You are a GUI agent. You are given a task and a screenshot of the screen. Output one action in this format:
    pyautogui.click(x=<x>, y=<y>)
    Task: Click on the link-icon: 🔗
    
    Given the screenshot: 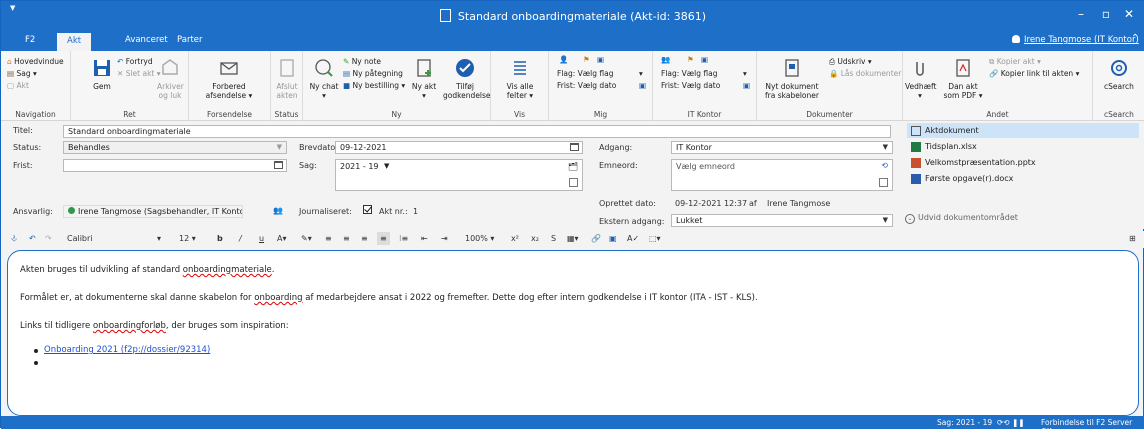 What is the action you would take?
    pyautogui.click(x=596, y=238)
    